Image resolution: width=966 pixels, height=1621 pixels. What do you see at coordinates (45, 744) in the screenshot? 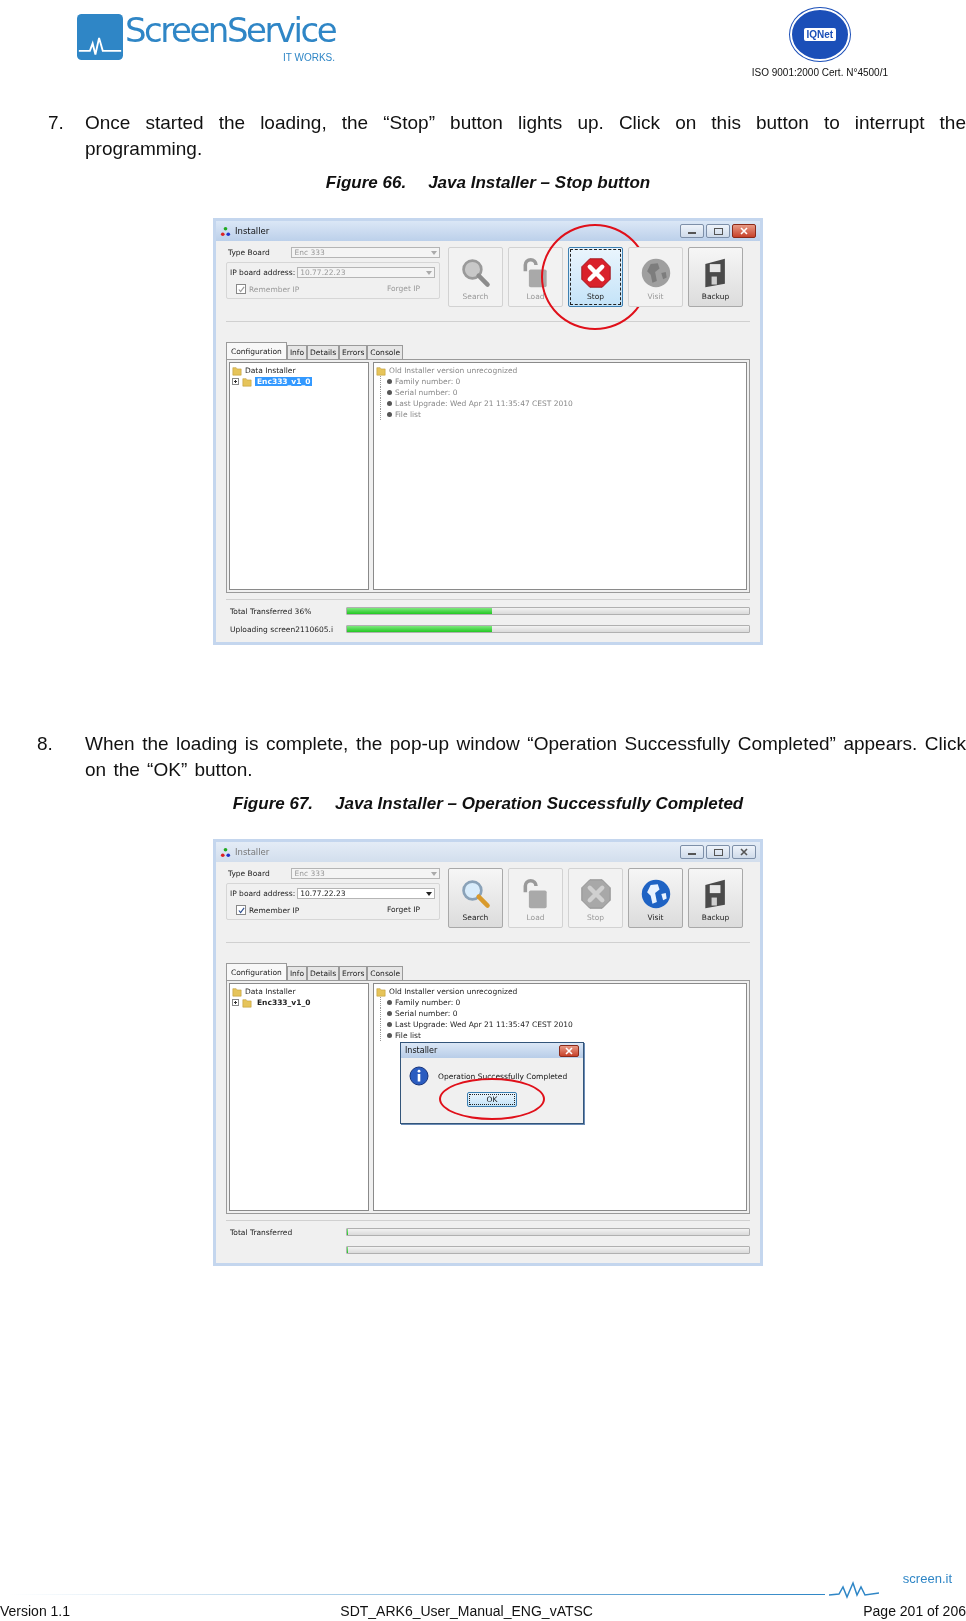
I see `step-number: 8.` at bounding box center [45, 744].